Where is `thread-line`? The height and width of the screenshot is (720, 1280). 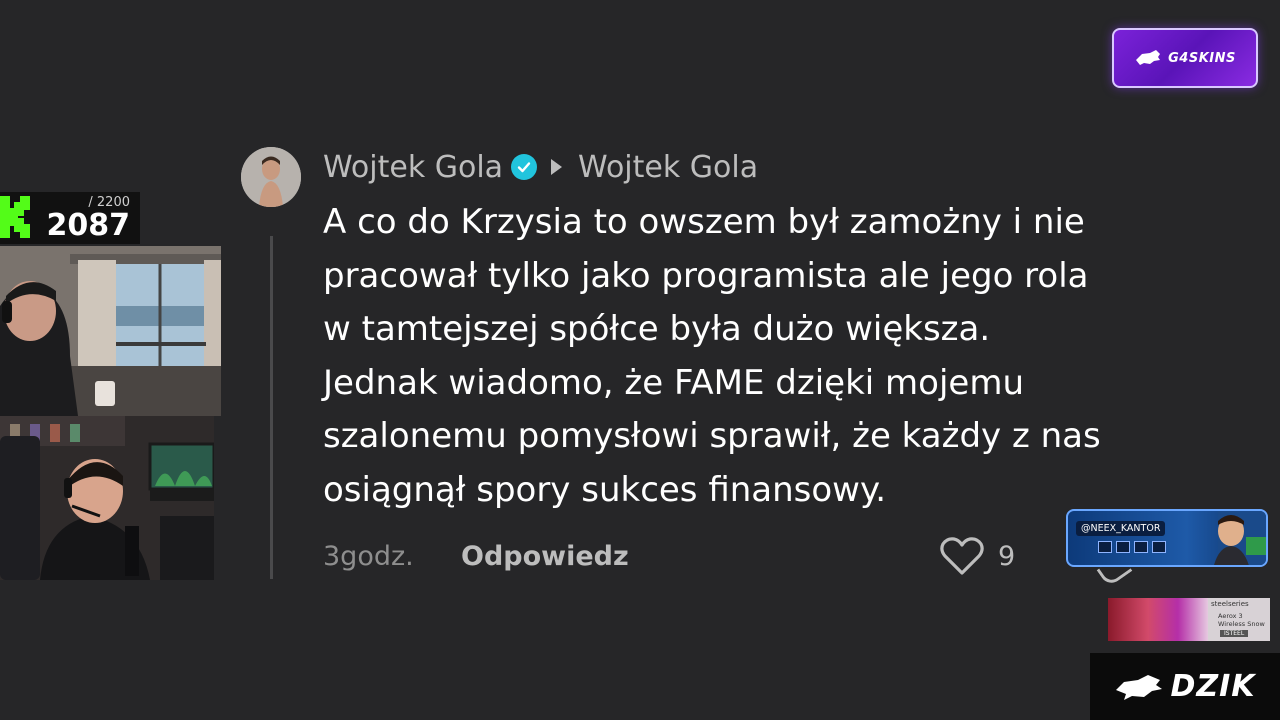 thread-line is located at coordinates (271, 407).